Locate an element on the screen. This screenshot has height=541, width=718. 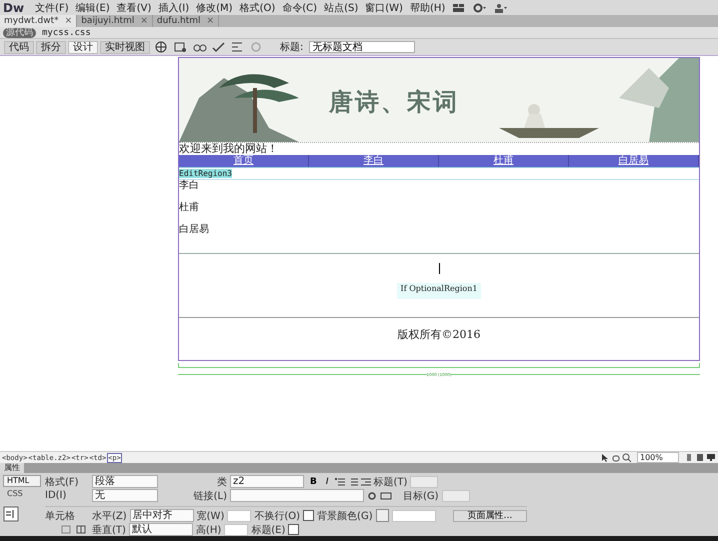
grid-icon is located at coordinates (459, 7).